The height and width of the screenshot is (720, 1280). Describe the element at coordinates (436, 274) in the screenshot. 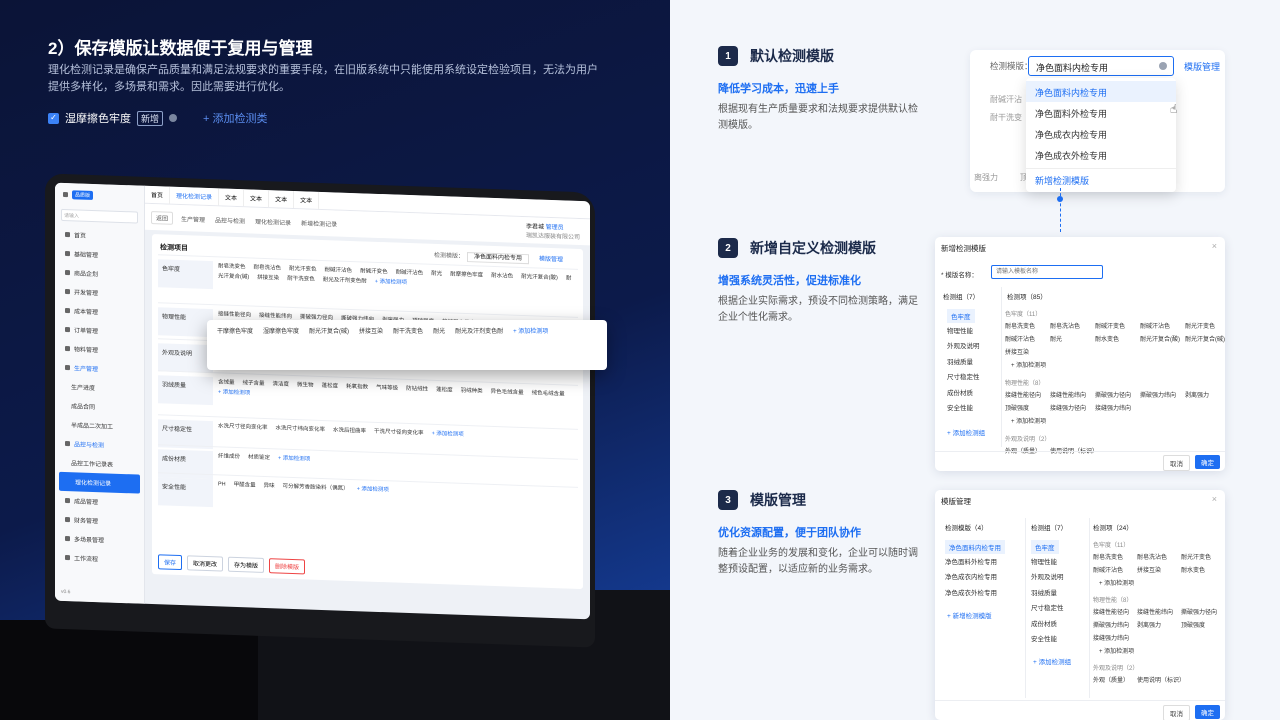

I see `test-item: 耐光` at that location.